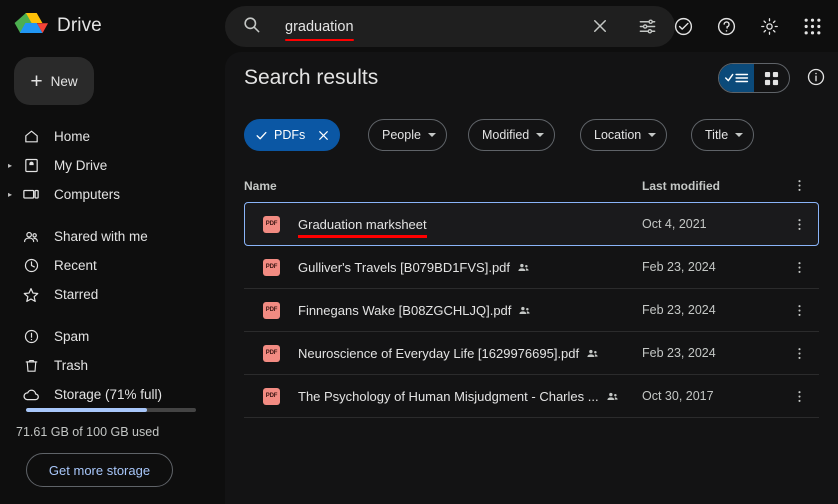 This screenshot has height=504, width=838. I want to click on alert-icon, so click(31, 336).